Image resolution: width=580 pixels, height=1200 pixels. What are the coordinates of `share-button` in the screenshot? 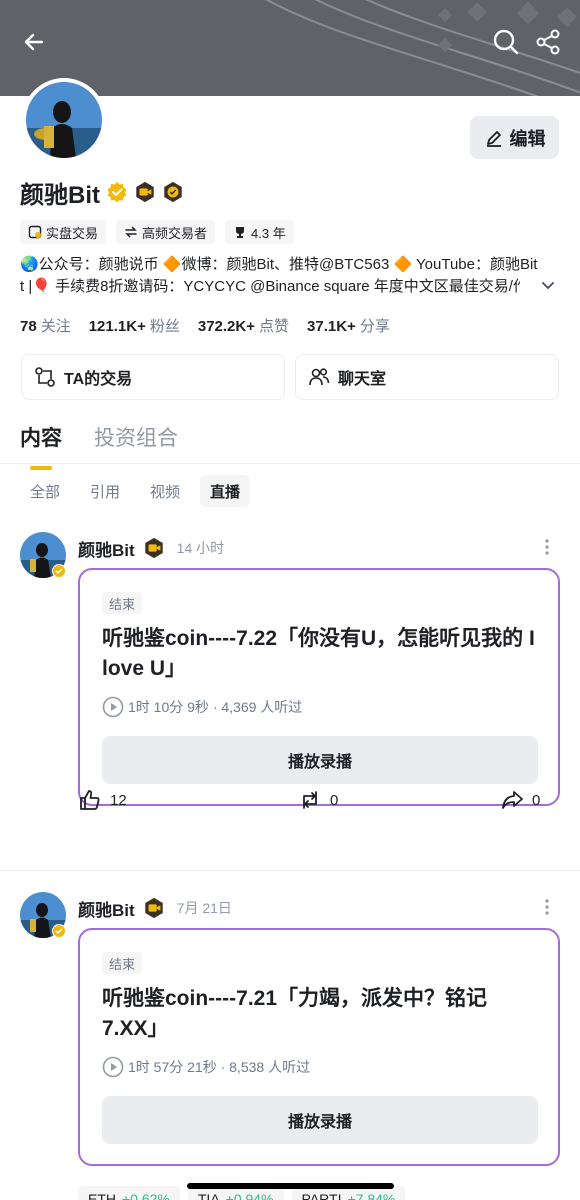 It's located at (548, 42).